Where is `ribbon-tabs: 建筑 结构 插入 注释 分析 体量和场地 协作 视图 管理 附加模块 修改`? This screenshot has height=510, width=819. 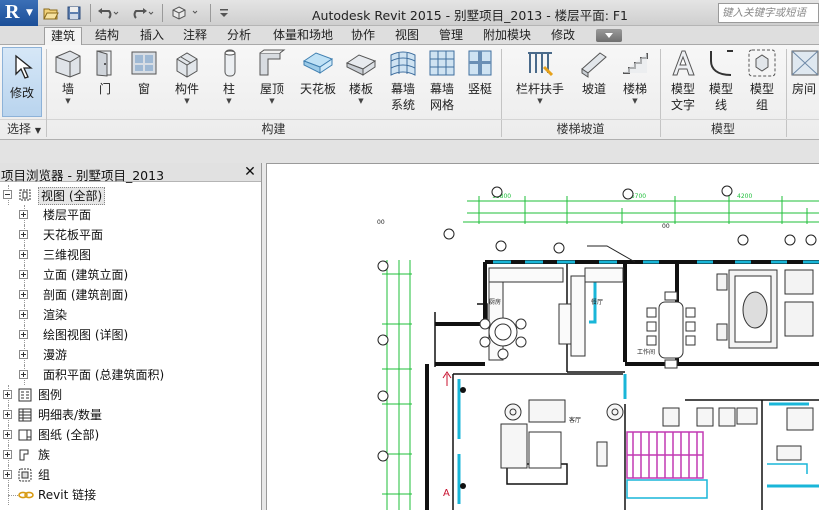
ribbon-tabs: 建筑 结构 插入 注释 分析 体量和场地 协作 视图 管理 附加模块 修改 is located at coordinates (409, 36).